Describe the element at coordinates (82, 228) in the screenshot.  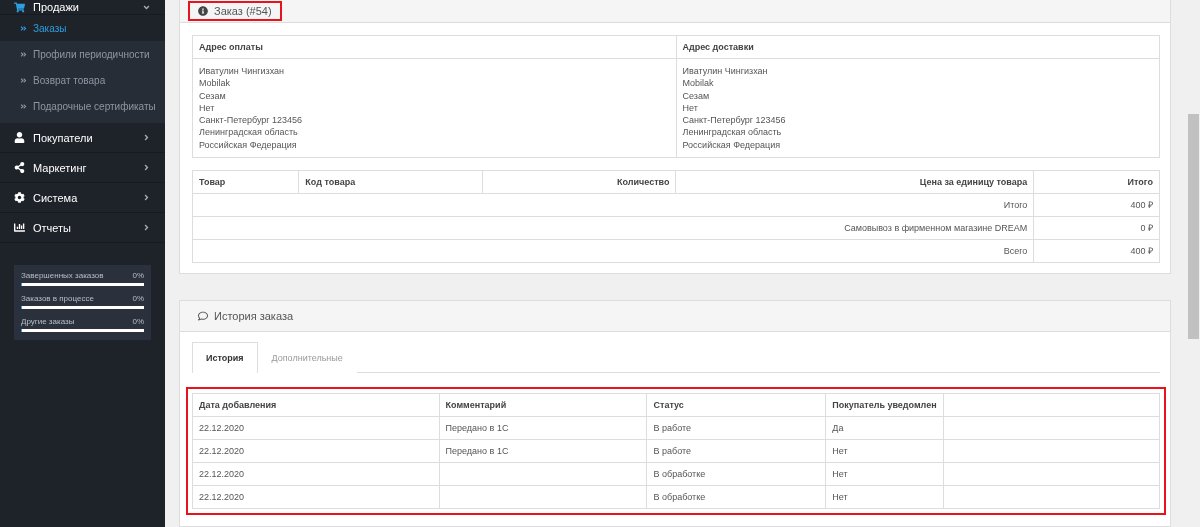
I see `menu-item: Отчеты` at that location.